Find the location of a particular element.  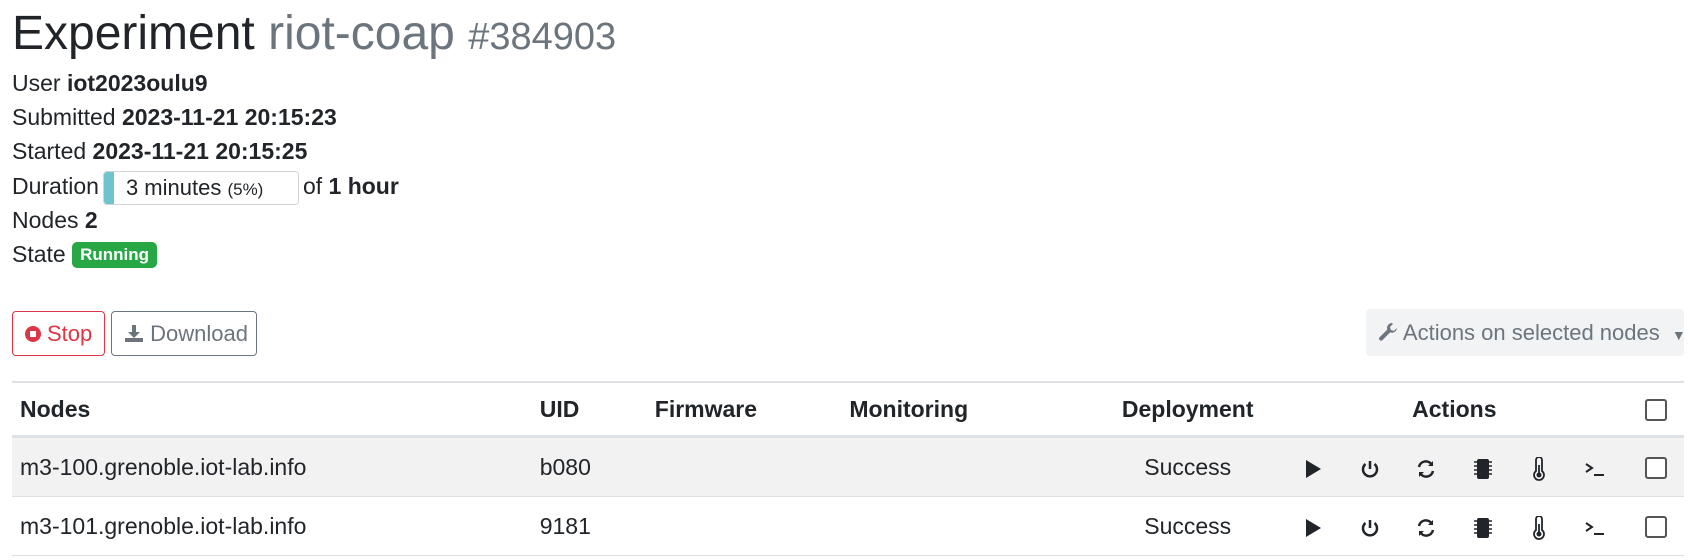

node-uid: 9181 is located at coordinates (589, 526).